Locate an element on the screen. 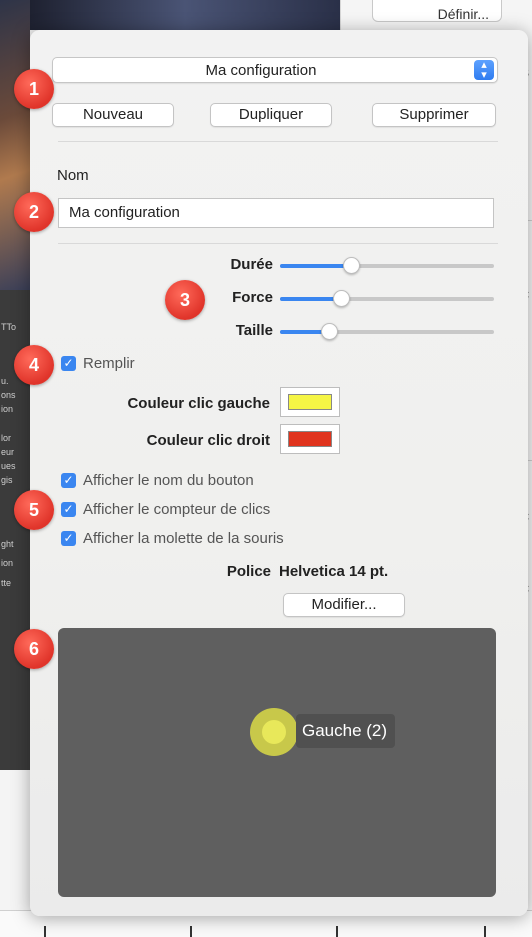 This screenshot has width=532, height=937. sidebar-fragment: u. is located at coordinates (5, 381).